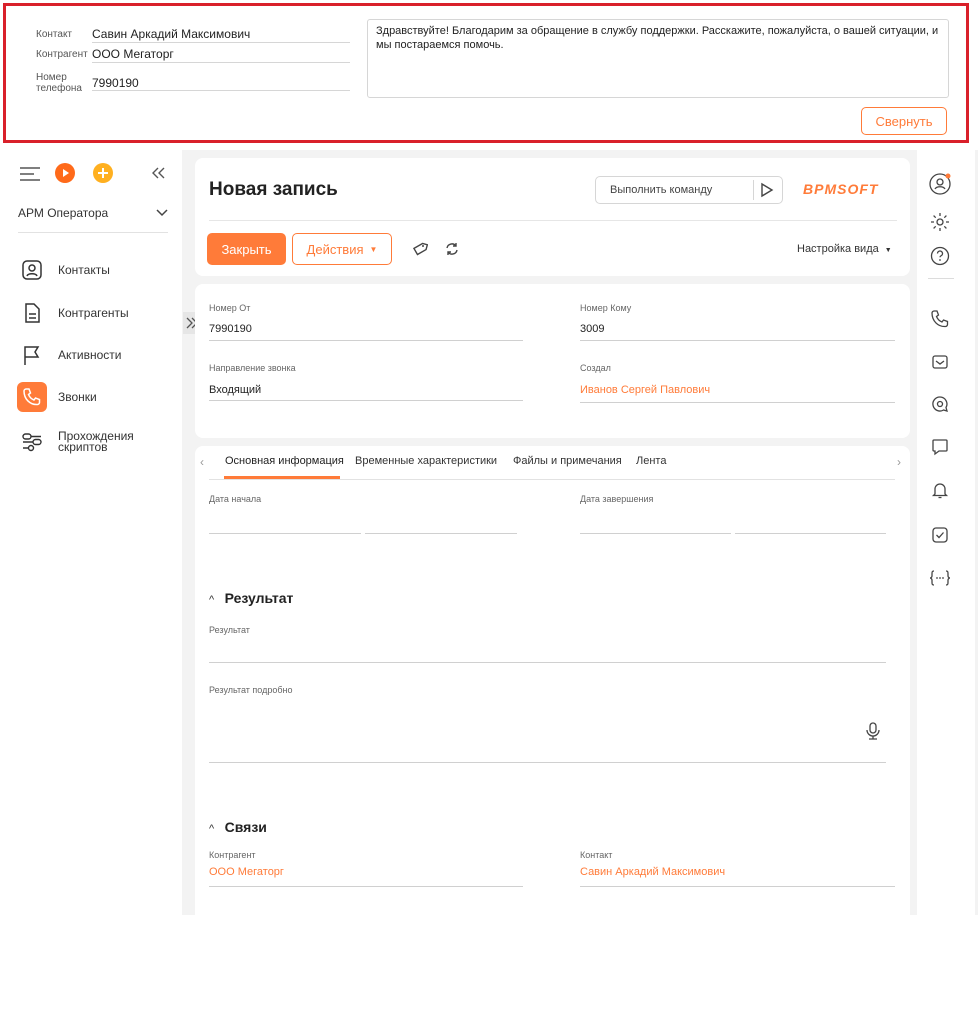 The width and height of the screenshot is (978, 1024). What do you see at coordinates (940, 362) in the screenshot?
I see `mail-icon` at bounding box center [940, 362].